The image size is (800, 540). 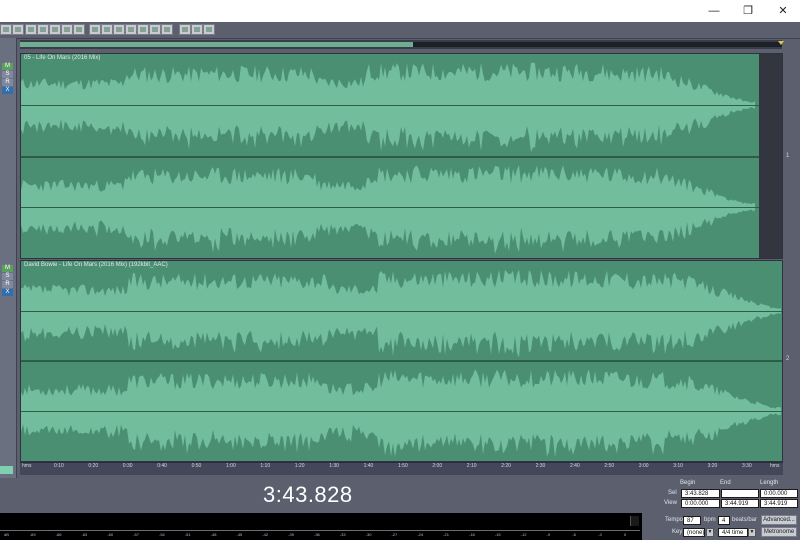 What do you see at coordinates (678, 466) in the screenshot?
I see `ruler-tick-label: 3:10` at bounding box center [678, 466].